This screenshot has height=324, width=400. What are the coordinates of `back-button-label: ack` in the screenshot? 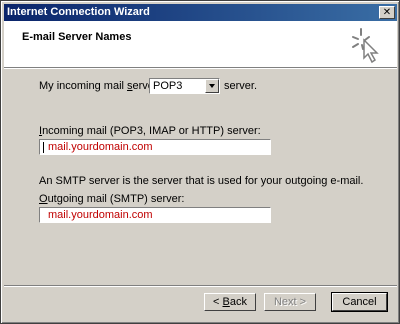 It's located at (238, 302).